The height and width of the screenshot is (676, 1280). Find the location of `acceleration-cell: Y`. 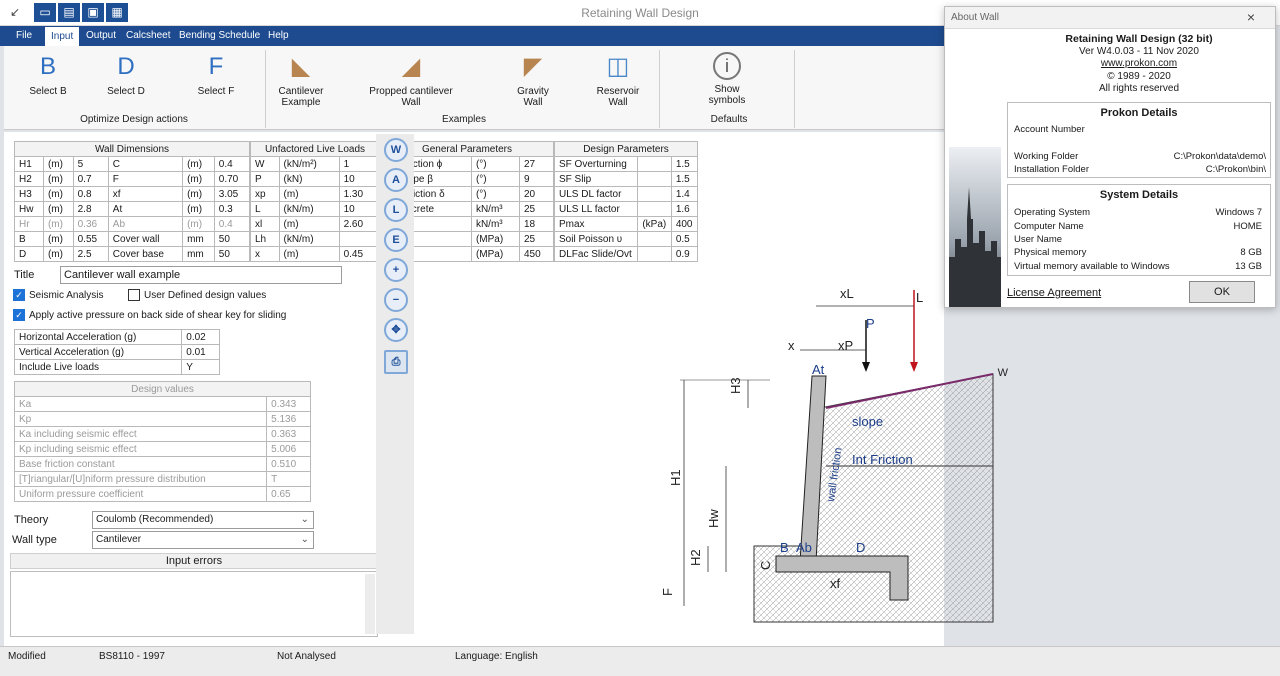

acceleration-cell: Y is located at coordinates (200, 367).